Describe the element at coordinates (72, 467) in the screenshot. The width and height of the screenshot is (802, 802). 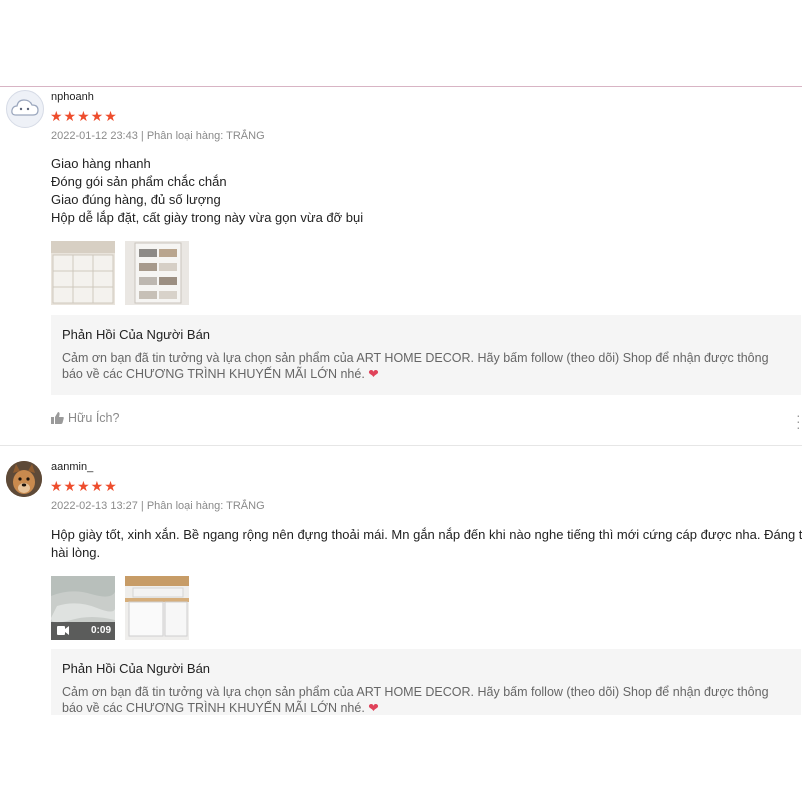
I see `username: aanmin_` at that location.